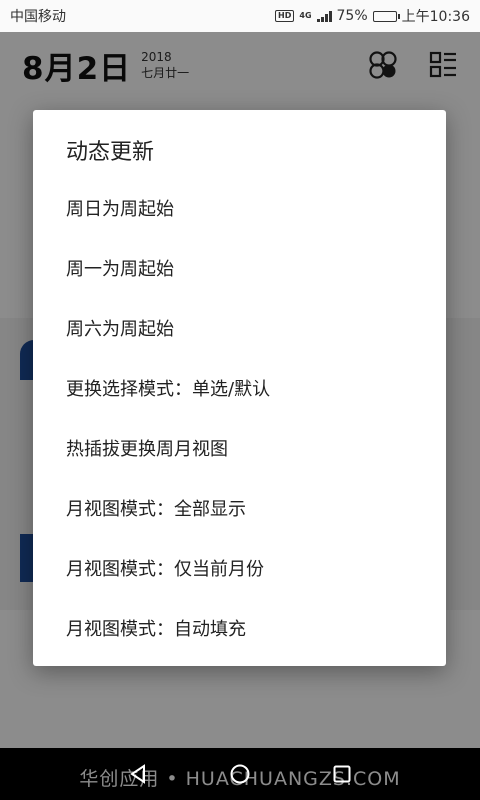 The image size is (480, 800). What do you see at coordinates (38, 17) in the screenshot?
I see `carrier-label: 中国移动` at bounding box center [38, 17].